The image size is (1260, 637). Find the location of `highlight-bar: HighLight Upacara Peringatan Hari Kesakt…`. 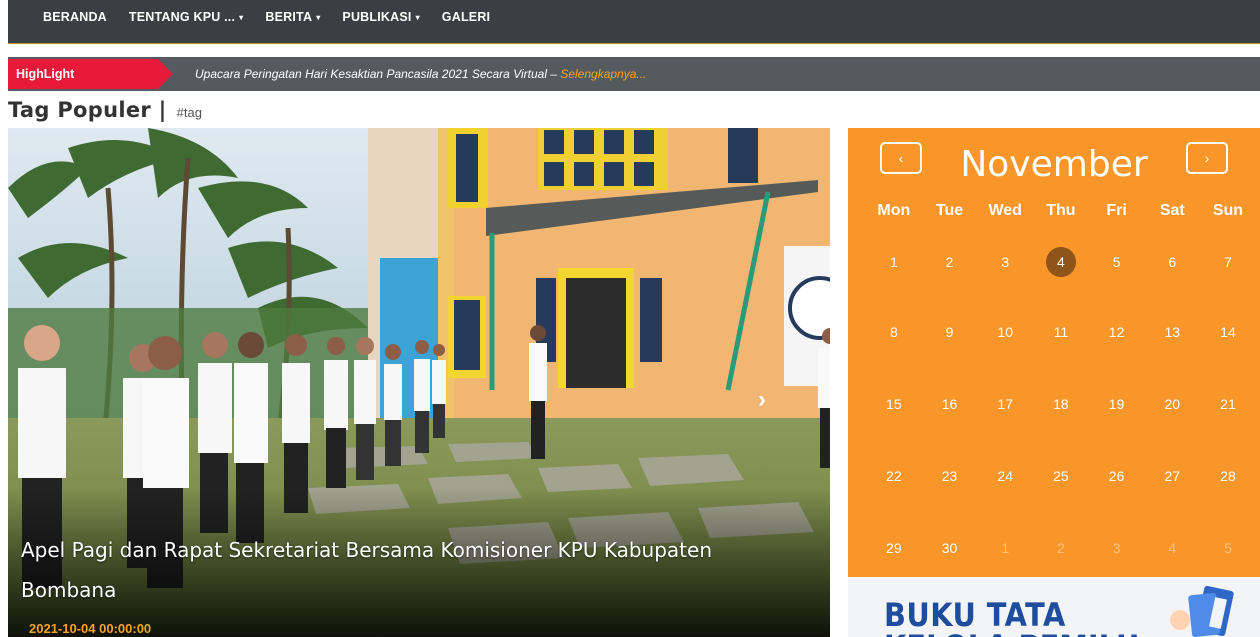

highlight-bar: HighLight Upacara Peringatan Hari Kesakt… is located at coordinates (634, 74).